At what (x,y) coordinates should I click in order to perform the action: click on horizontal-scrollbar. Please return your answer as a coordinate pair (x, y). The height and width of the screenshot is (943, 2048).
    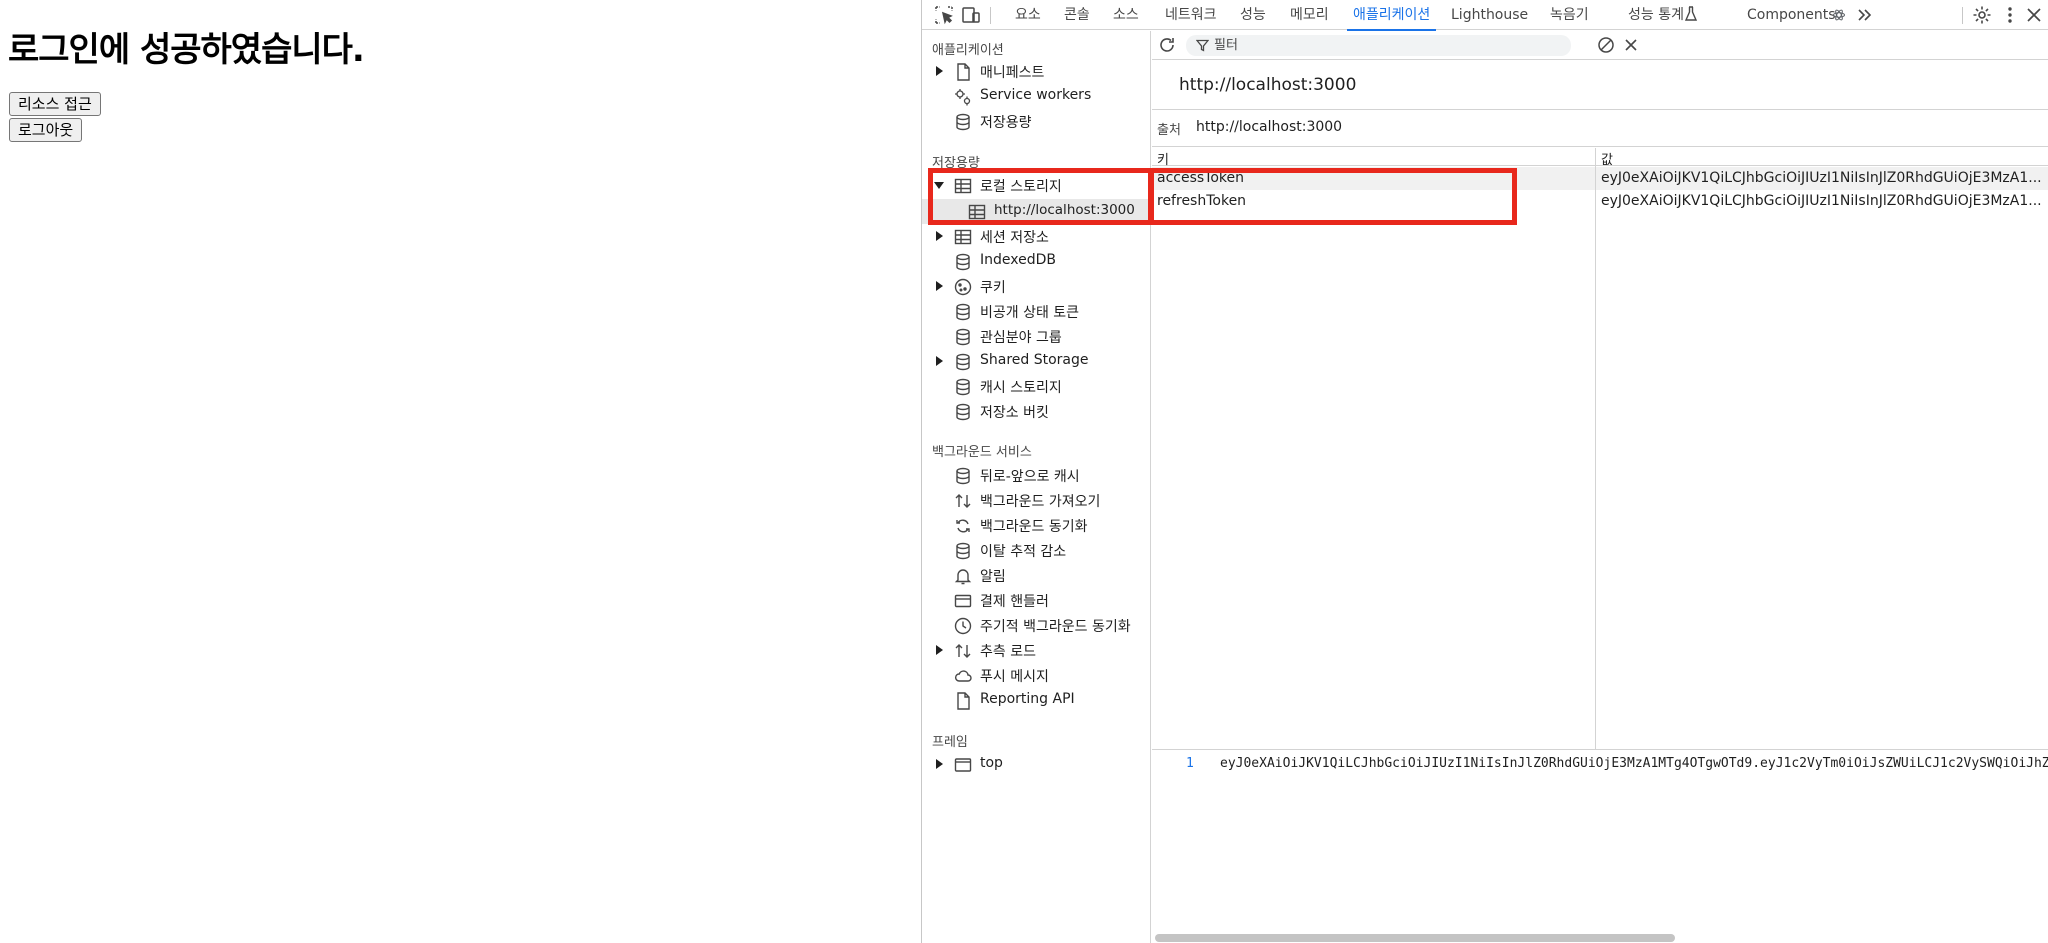
    Looking at the image, I should click on (1600, 937).